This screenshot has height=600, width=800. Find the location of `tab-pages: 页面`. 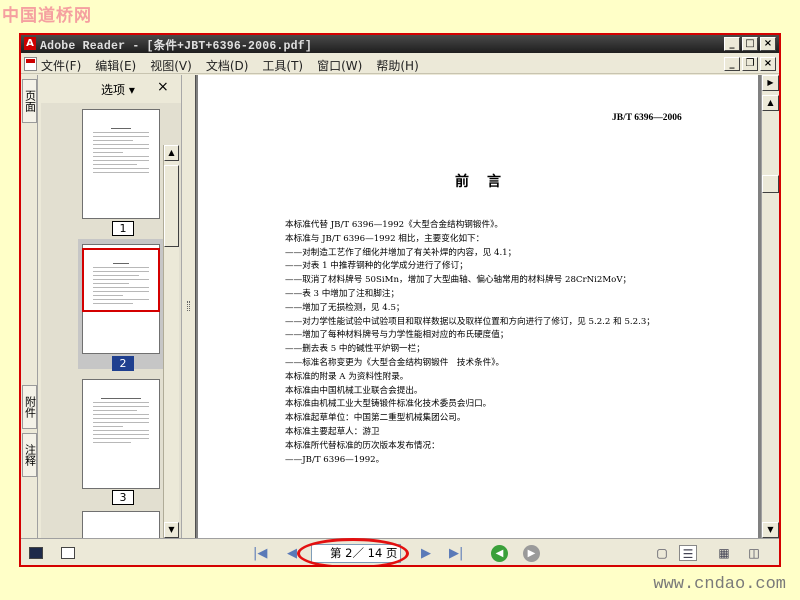

tab-pages: 页面 is located at coordinates (29, 101).